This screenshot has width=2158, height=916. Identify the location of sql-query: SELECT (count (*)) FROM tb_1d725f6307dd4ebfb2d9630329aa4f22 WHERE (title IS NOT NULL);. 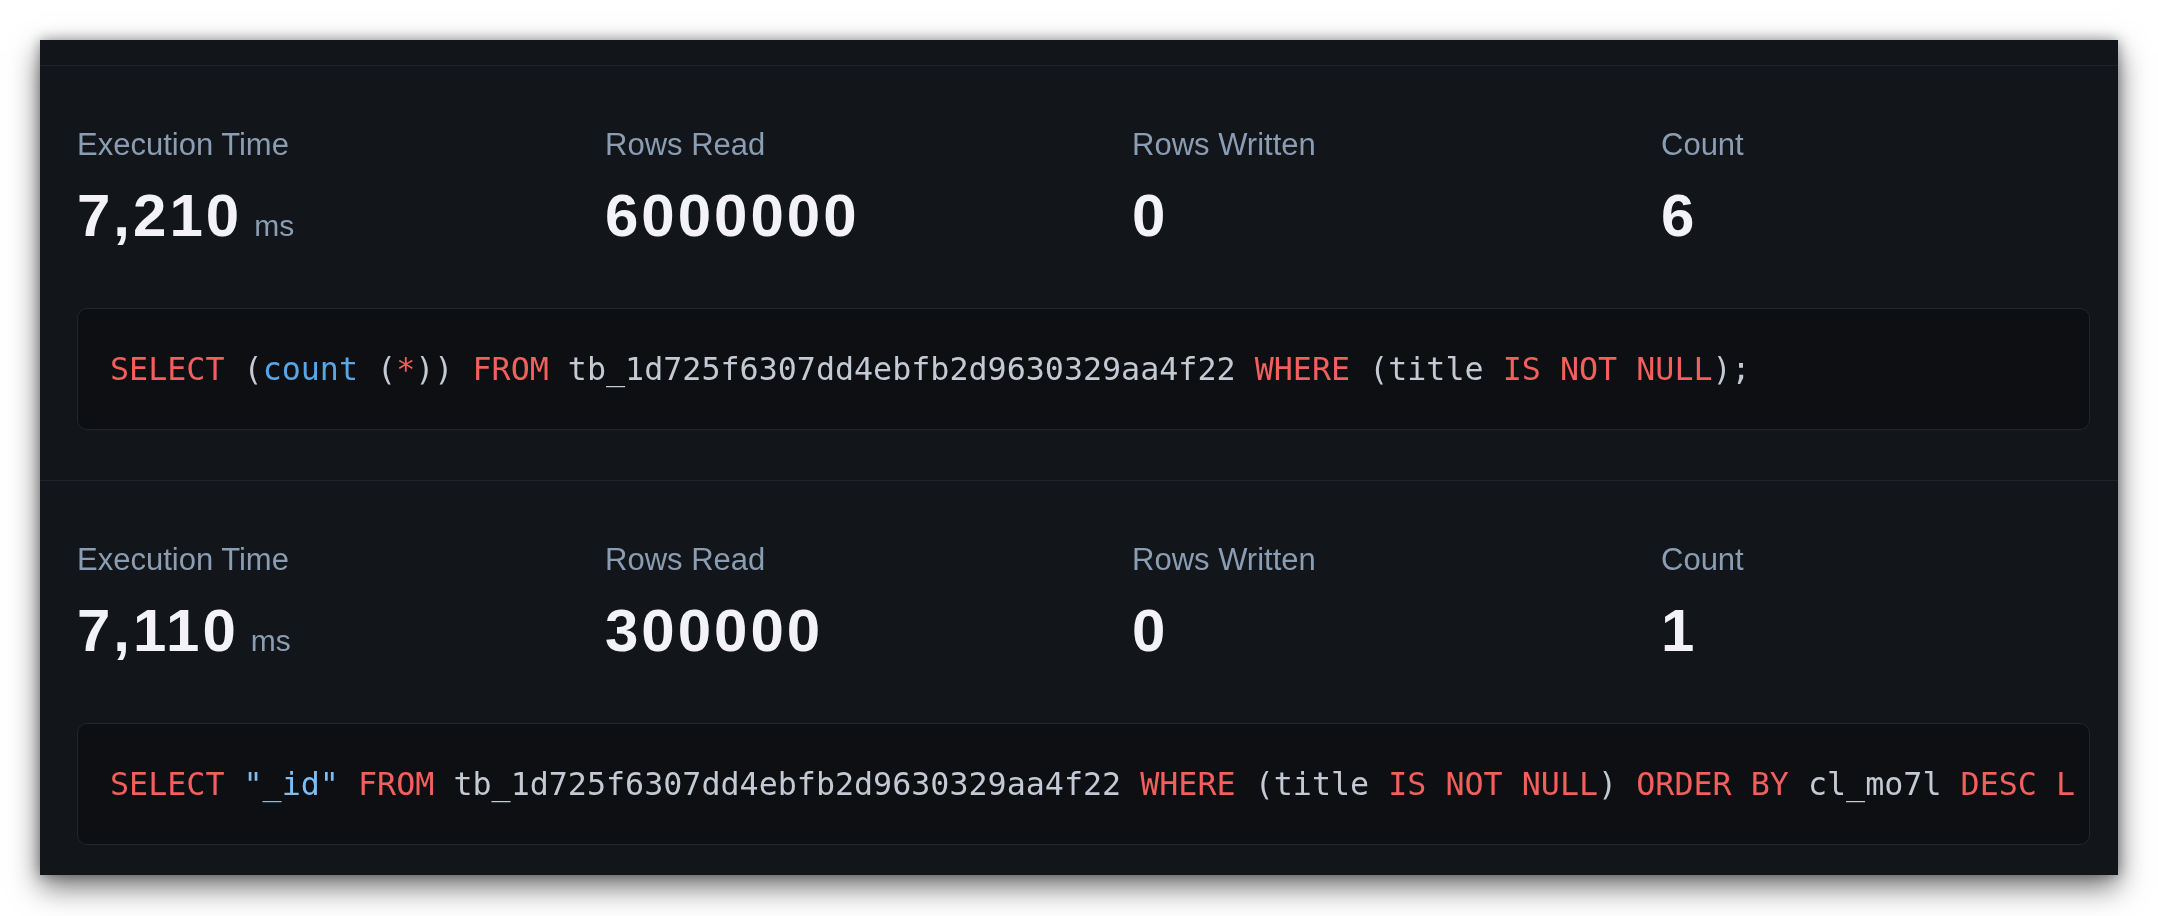
(930, 370).